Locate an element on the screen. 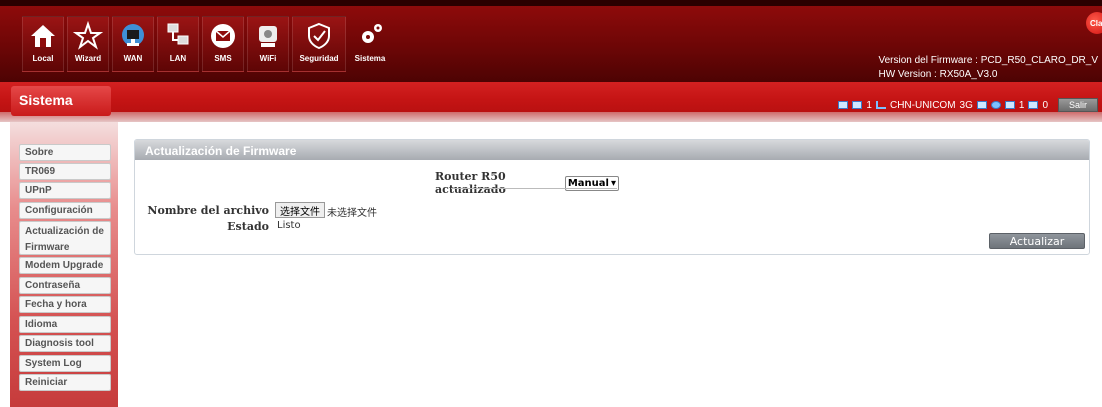  estado-label: Estado is located at coordinates (248, 226).